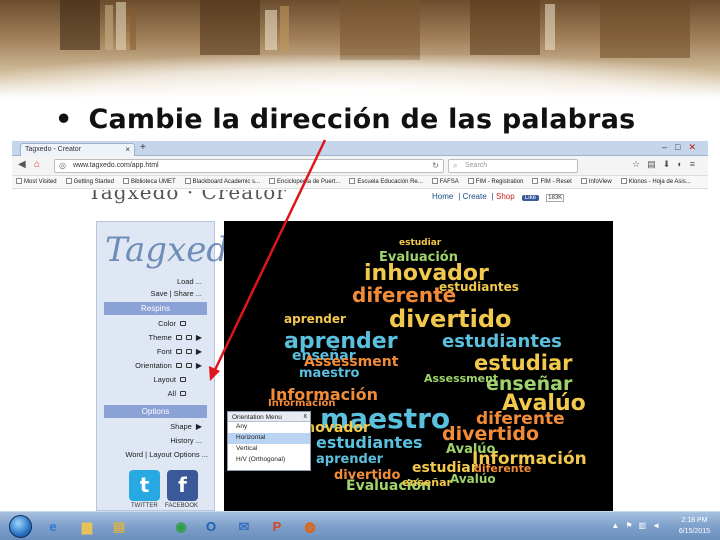 The height and width of the screenshot is (540, 720). I want to click on maximize-icon: □, so click(681, 147).